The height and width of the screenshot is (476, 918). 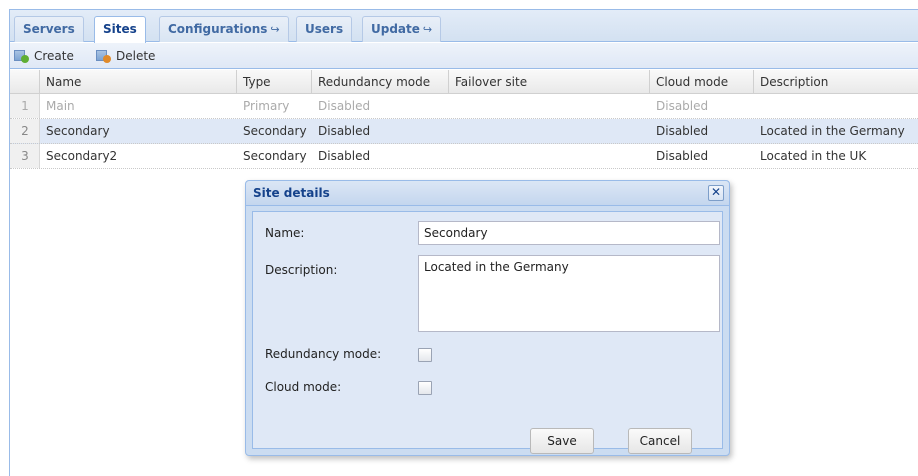 I want to click on delete-button: Delete, so click(x=125, y=56).